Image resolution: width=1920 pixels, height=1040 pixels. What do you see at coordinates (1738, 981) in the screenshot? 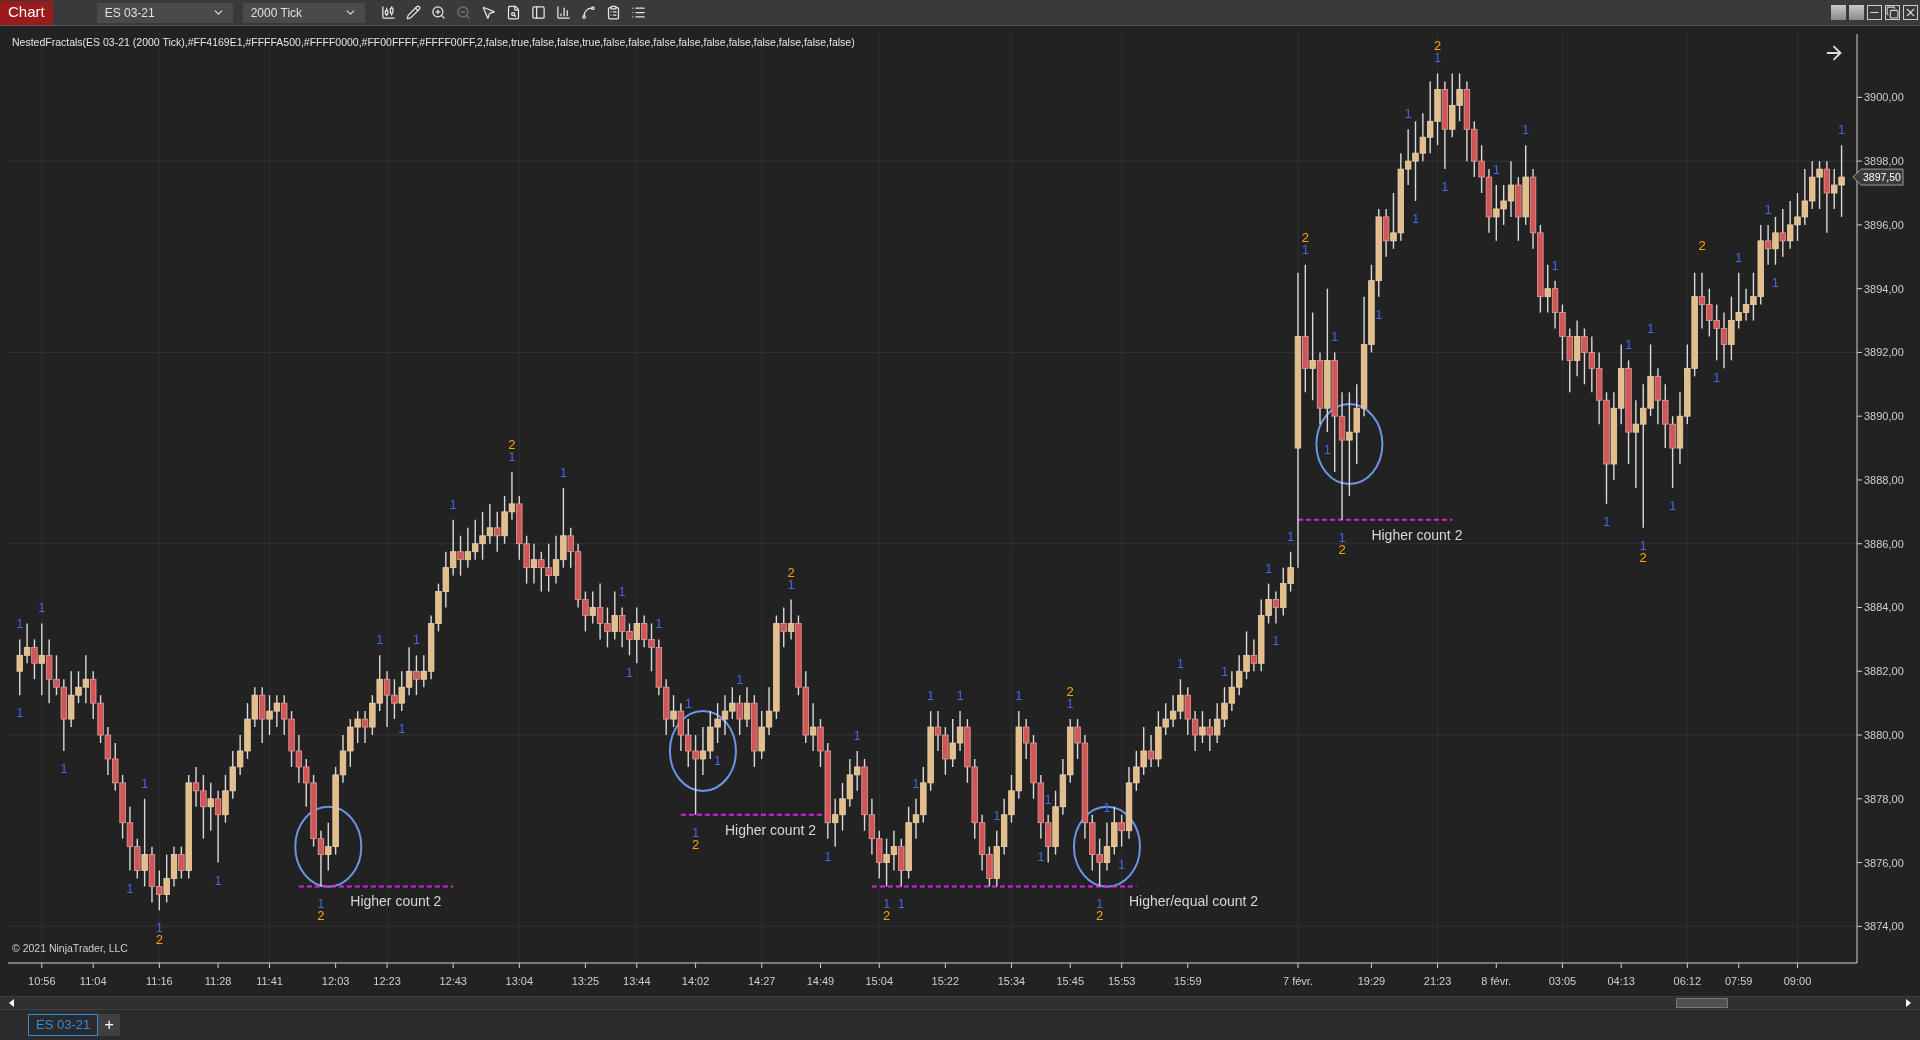
I see `time-axis-label: 07:59` at bounding box center [1738, 981].